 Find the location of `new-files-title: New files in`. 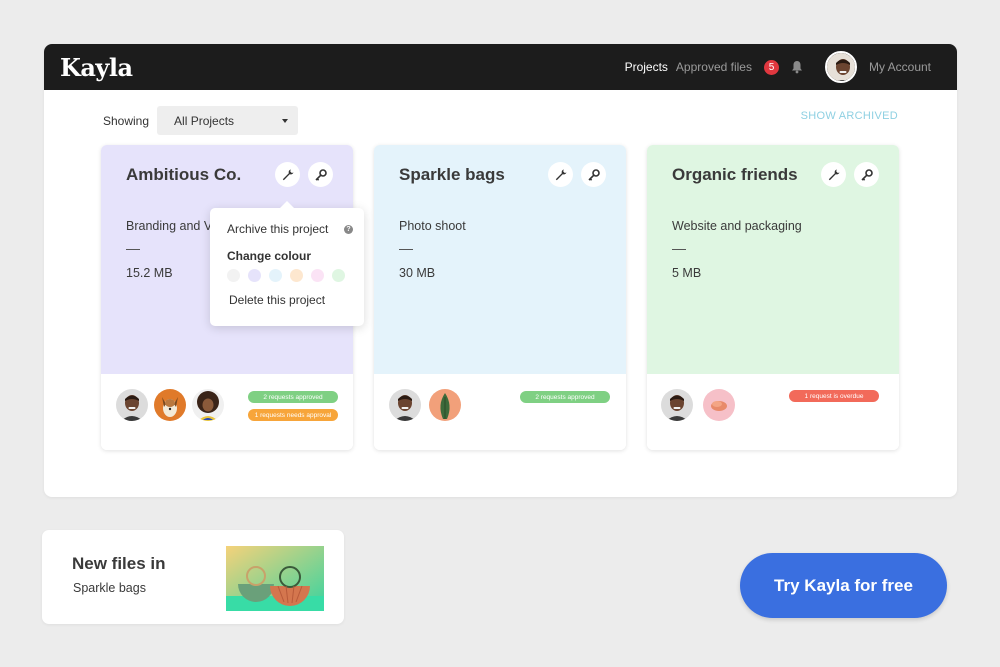

new-files-title: New files in is located at coordinates (119, 563).